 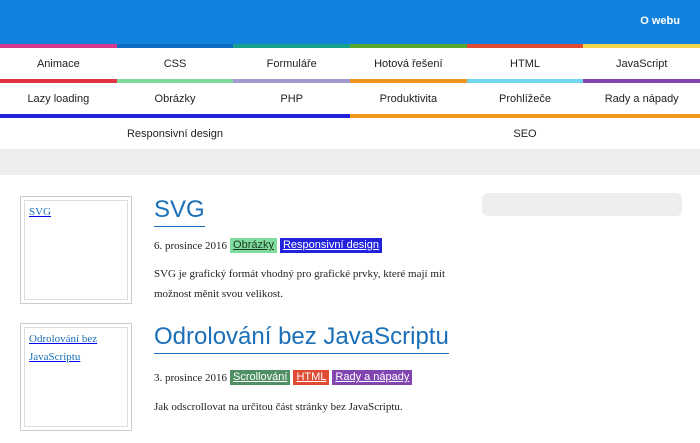 I want to click on gray-band, so click(x=350, y=162).